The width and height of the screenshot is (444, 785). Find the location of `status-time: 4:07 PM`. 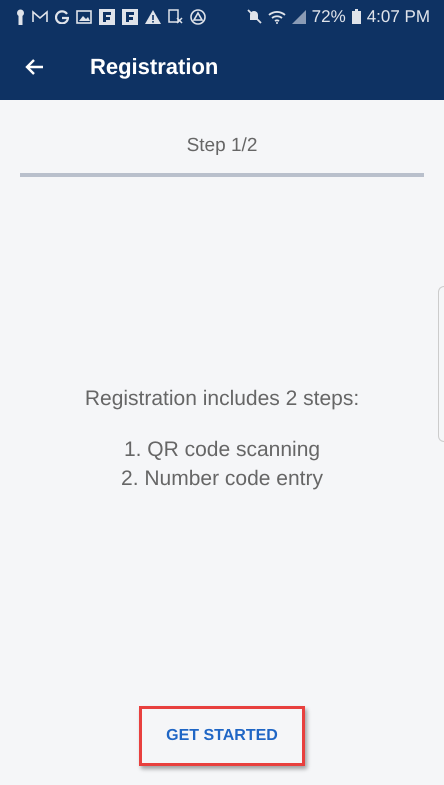

status-time: 4:07 PM is located at coordinates (398, 16).